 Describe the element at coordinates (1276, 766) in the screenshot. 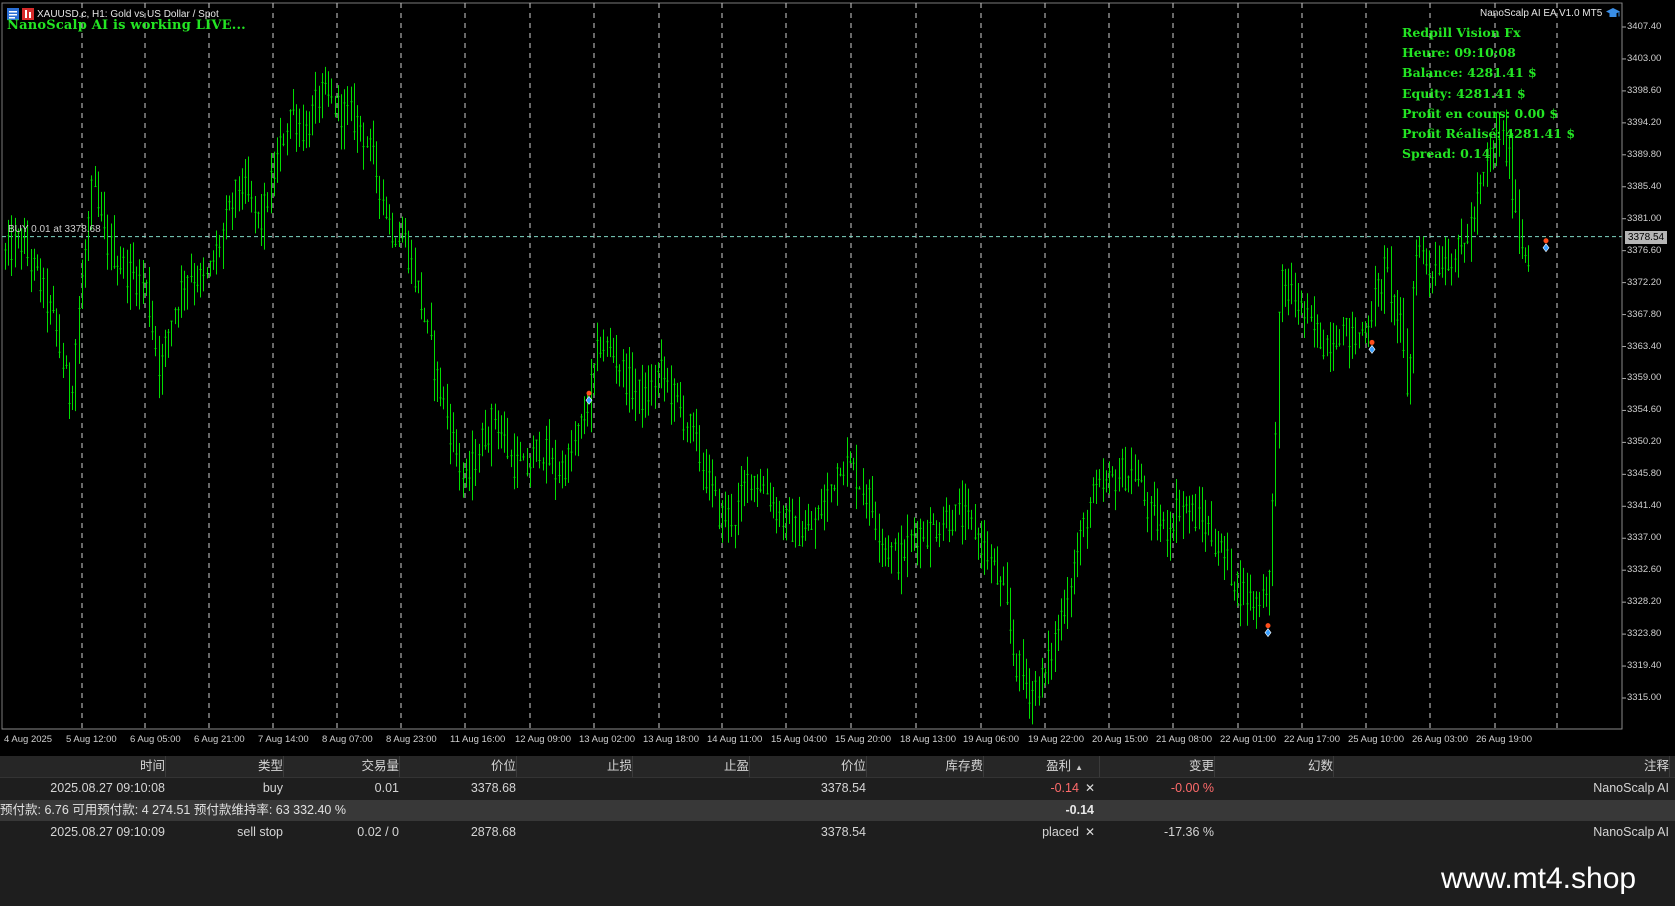

I see `col-magic-header: 幻数` at that location.